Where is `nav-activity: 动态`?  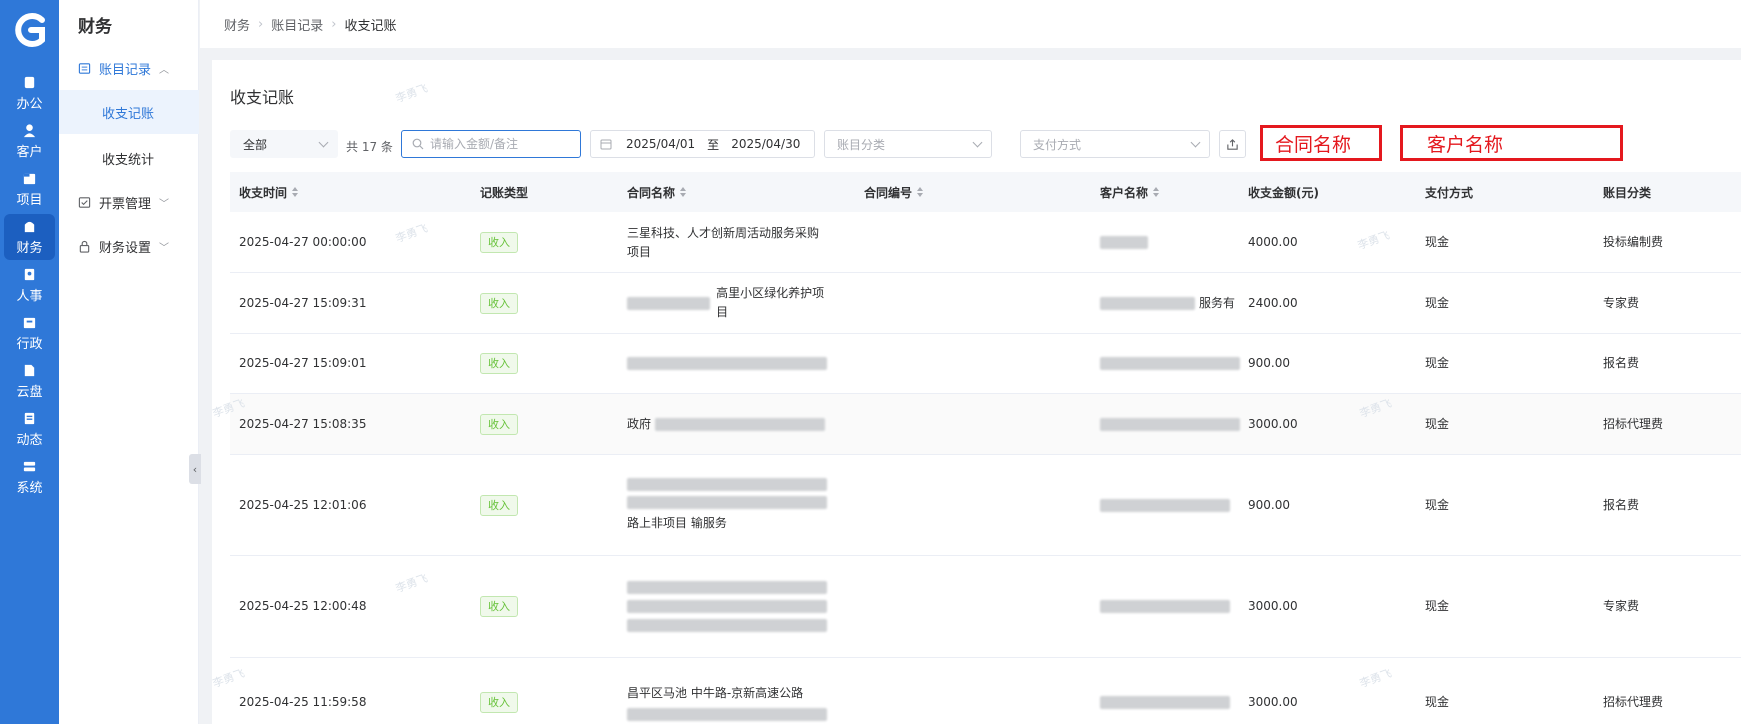 nav-activity: 动态 is located at coordinates (29, 429).